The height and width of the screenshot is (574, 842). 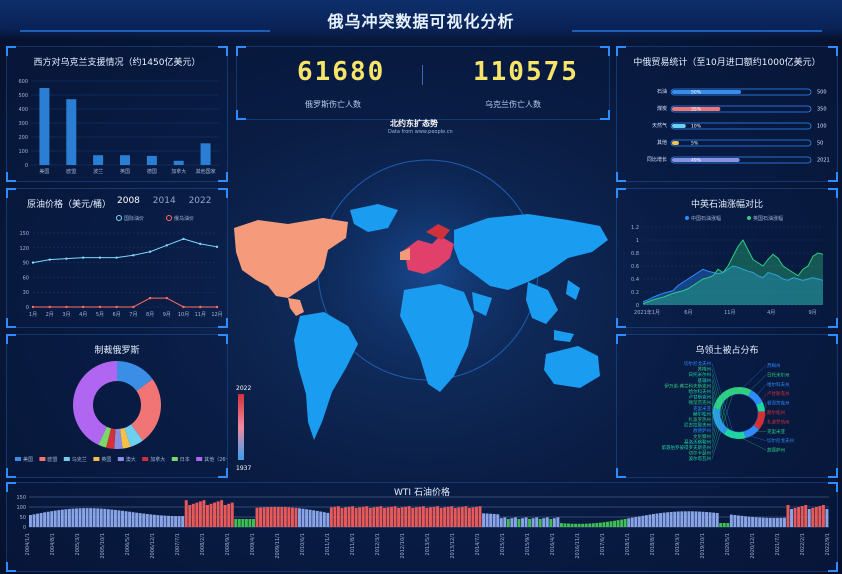 I want to click on occupied-label-left: 尼古拉耶夫州, so click(x=697, y=425).